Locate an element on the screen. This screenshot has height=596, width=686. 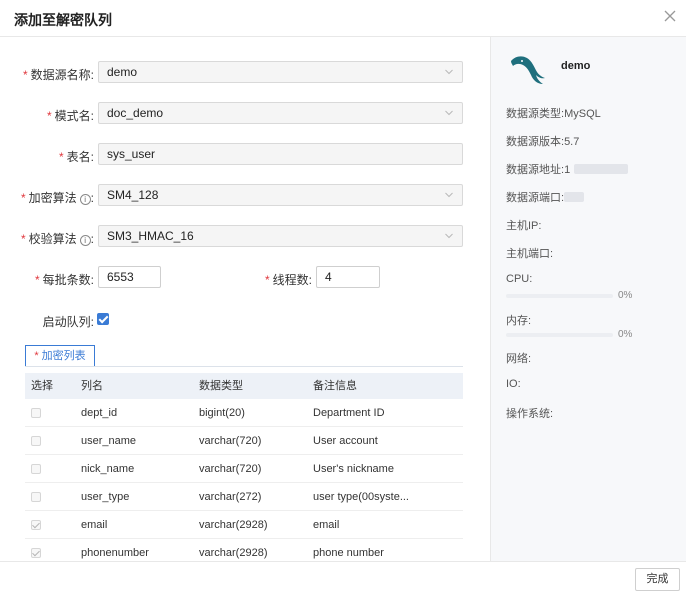
comment-cell: phone number is located at coordinates (348, 553).